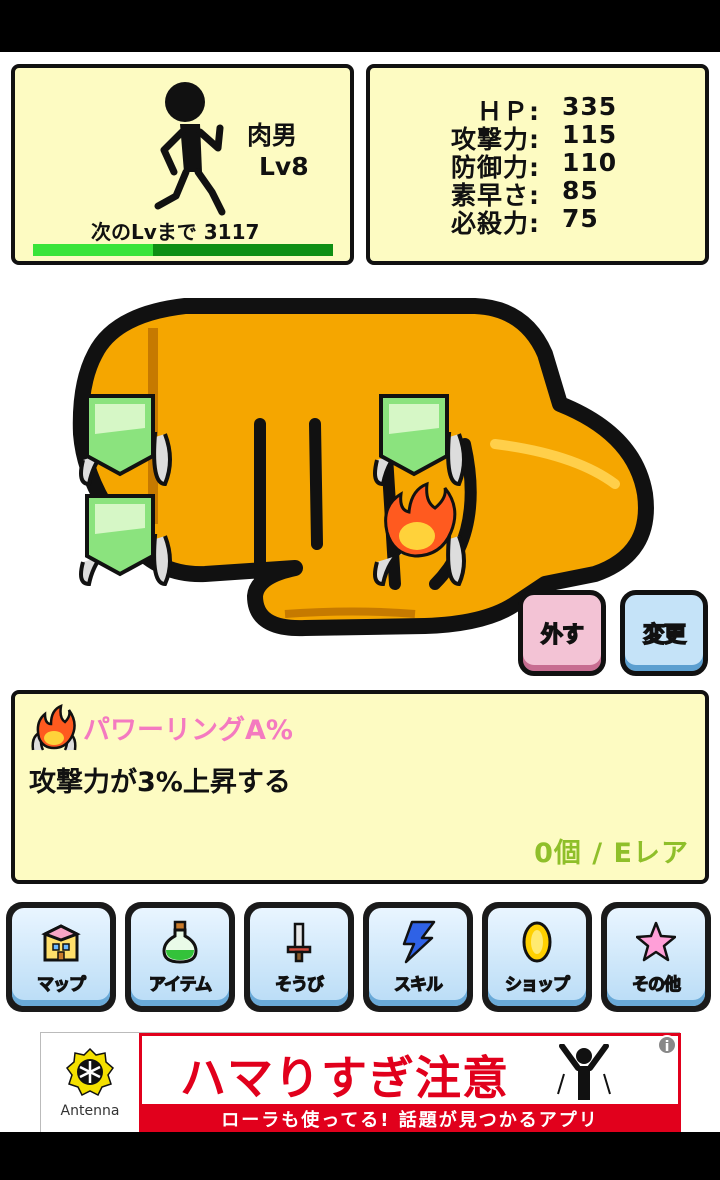 Image resolution: width=720 pixels, height=1180 pixels. What do you see at coordinates (656, 941) in the screenshot?
I see `star-icon` at bounding box center [656, 941].